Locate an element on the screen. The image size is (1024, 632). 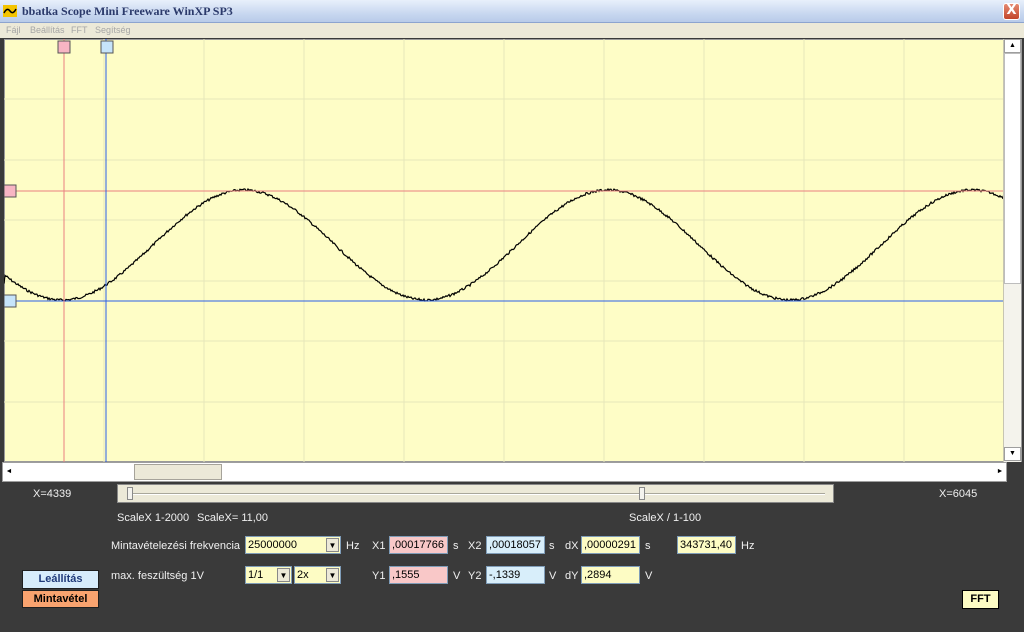
divider-value: 1/1 is located at coordinates (256, 575).